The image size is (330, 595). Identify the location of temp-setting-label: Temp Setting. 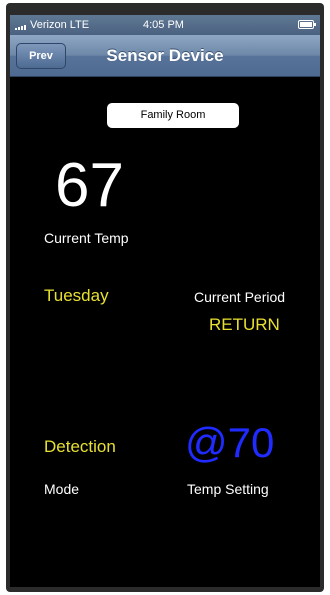
(228, 489).